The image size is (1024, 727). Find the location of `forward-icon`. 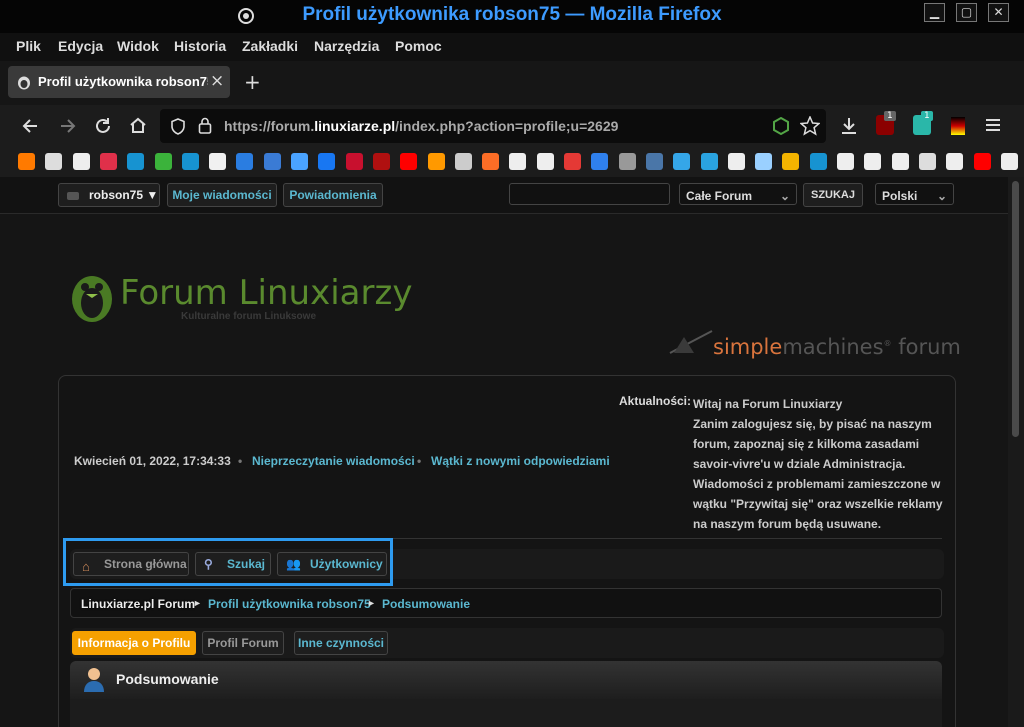

forward-icon is located at coordinates (67, 126).